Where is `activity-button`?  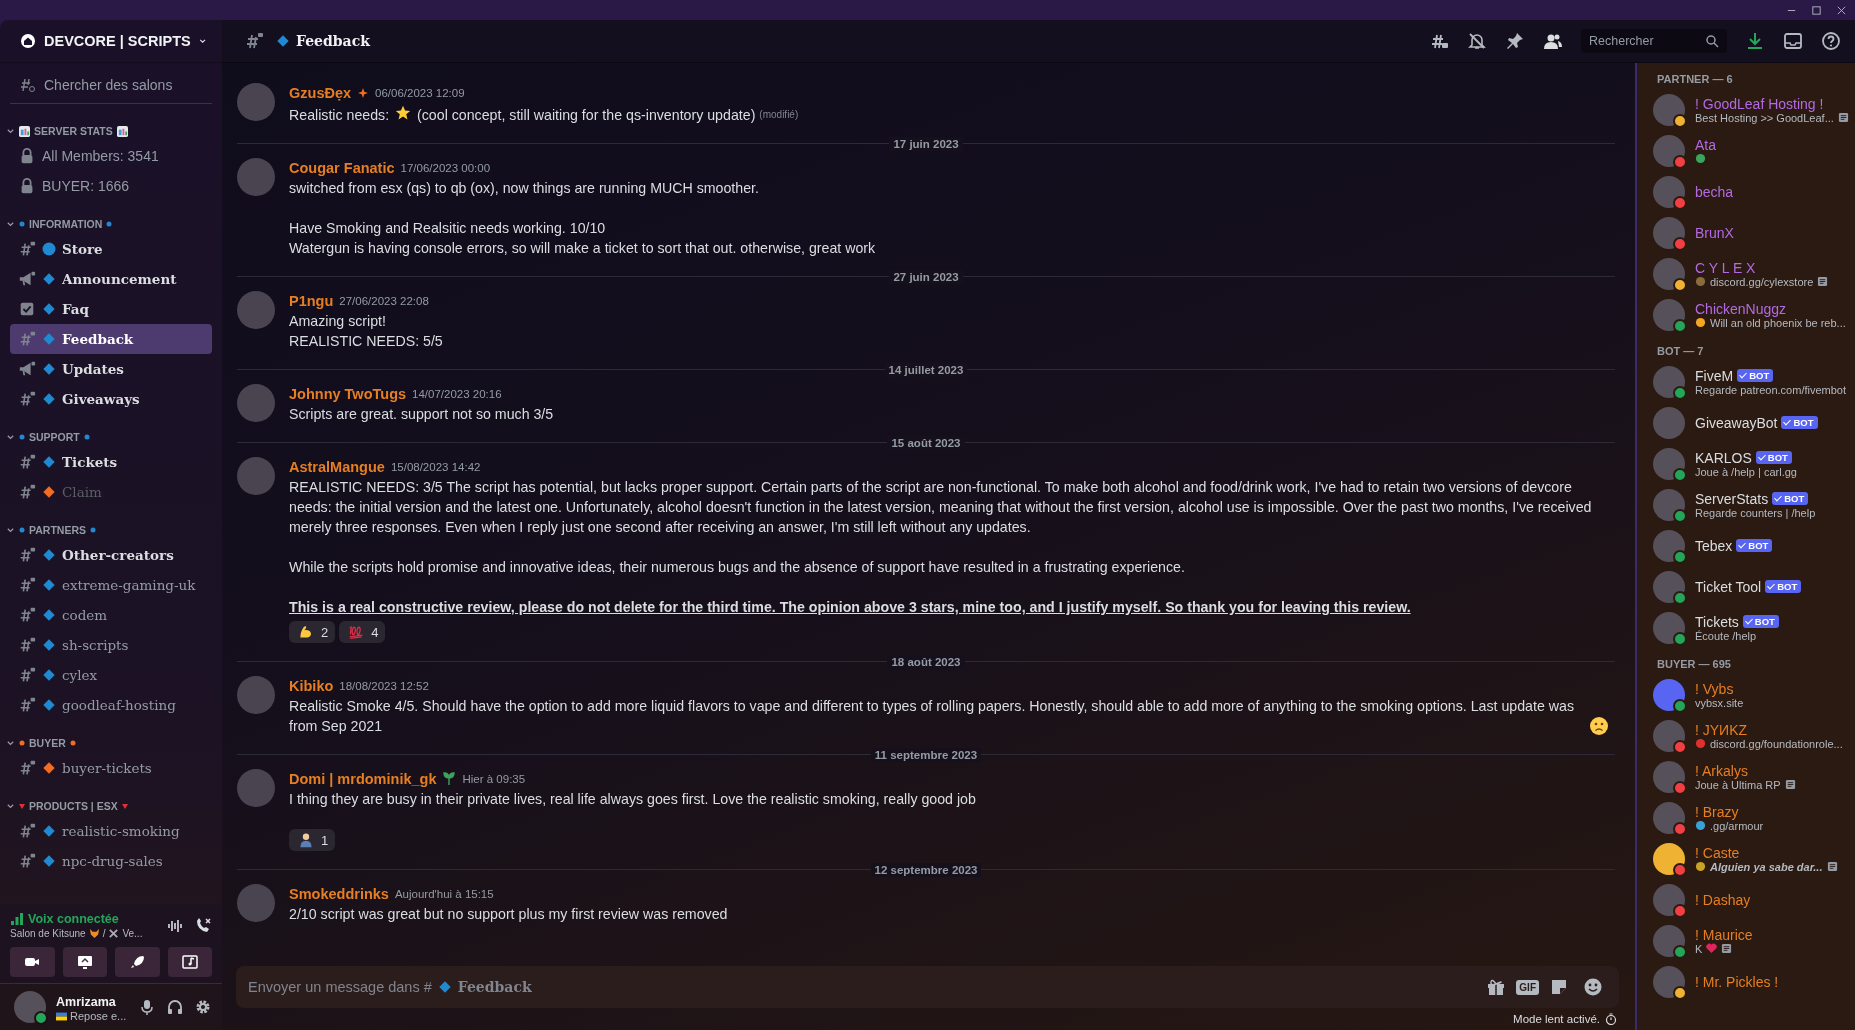 activity-button is located at coordinates (137, 962).